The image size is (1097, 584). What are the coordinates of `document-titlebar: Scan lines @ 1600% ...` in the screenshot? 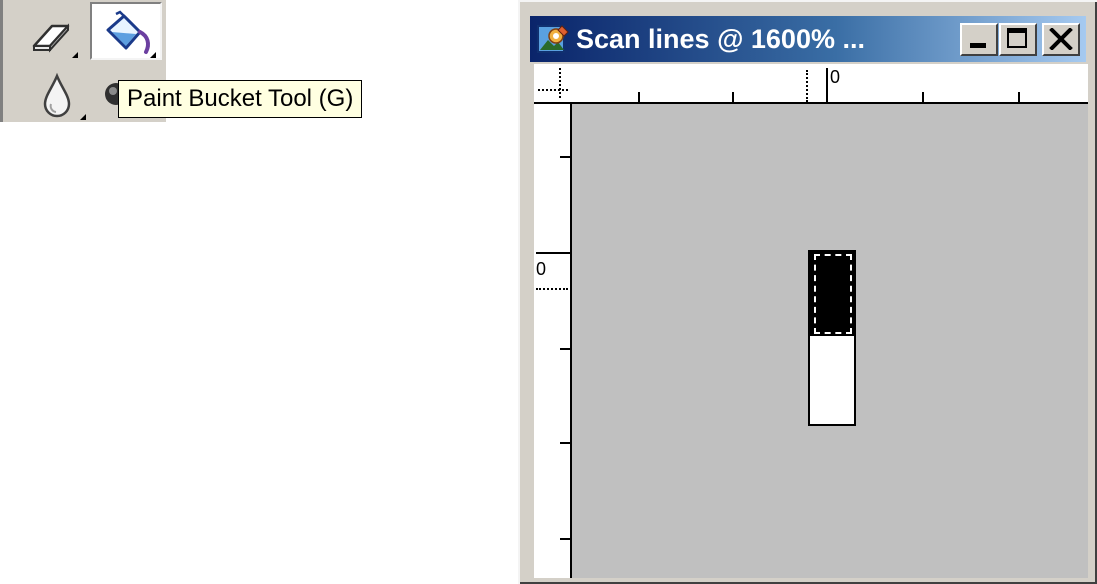 It's located at (808, 39).